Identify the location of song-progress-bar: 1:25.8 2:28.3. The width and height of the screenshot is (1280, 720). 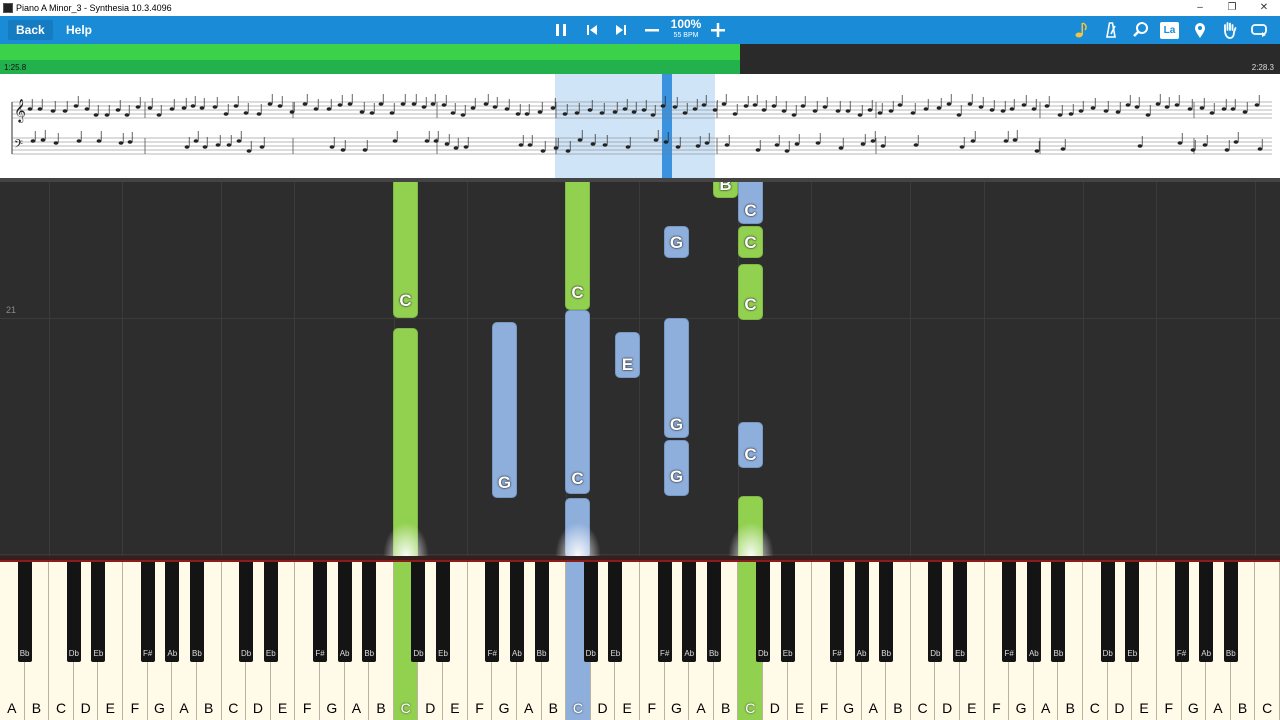
(640, 59).